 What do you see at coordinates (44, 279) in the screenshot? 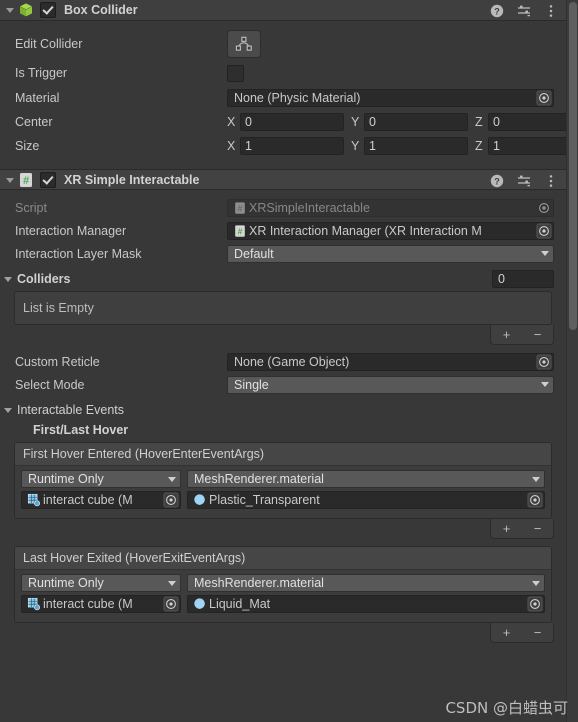
I see `colliders-label: Colliders` at bounding box center [44, 279].